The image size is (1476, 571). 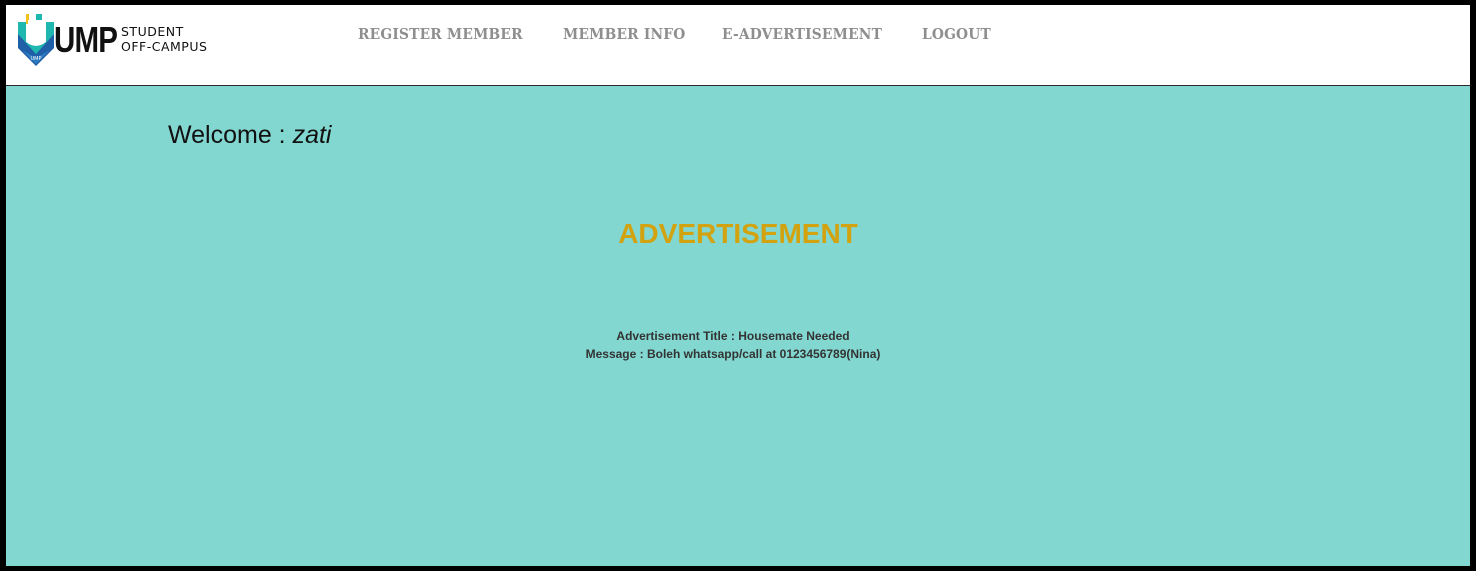 I want to click on welcome-message: Welcome : zati, so click(x=249, y=135).